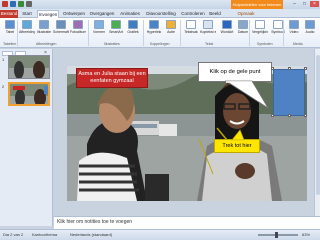  What do you see at coordinates (246, 111) in the screenshot?
I see `callout-pointers` at bounding box center [246, 111].